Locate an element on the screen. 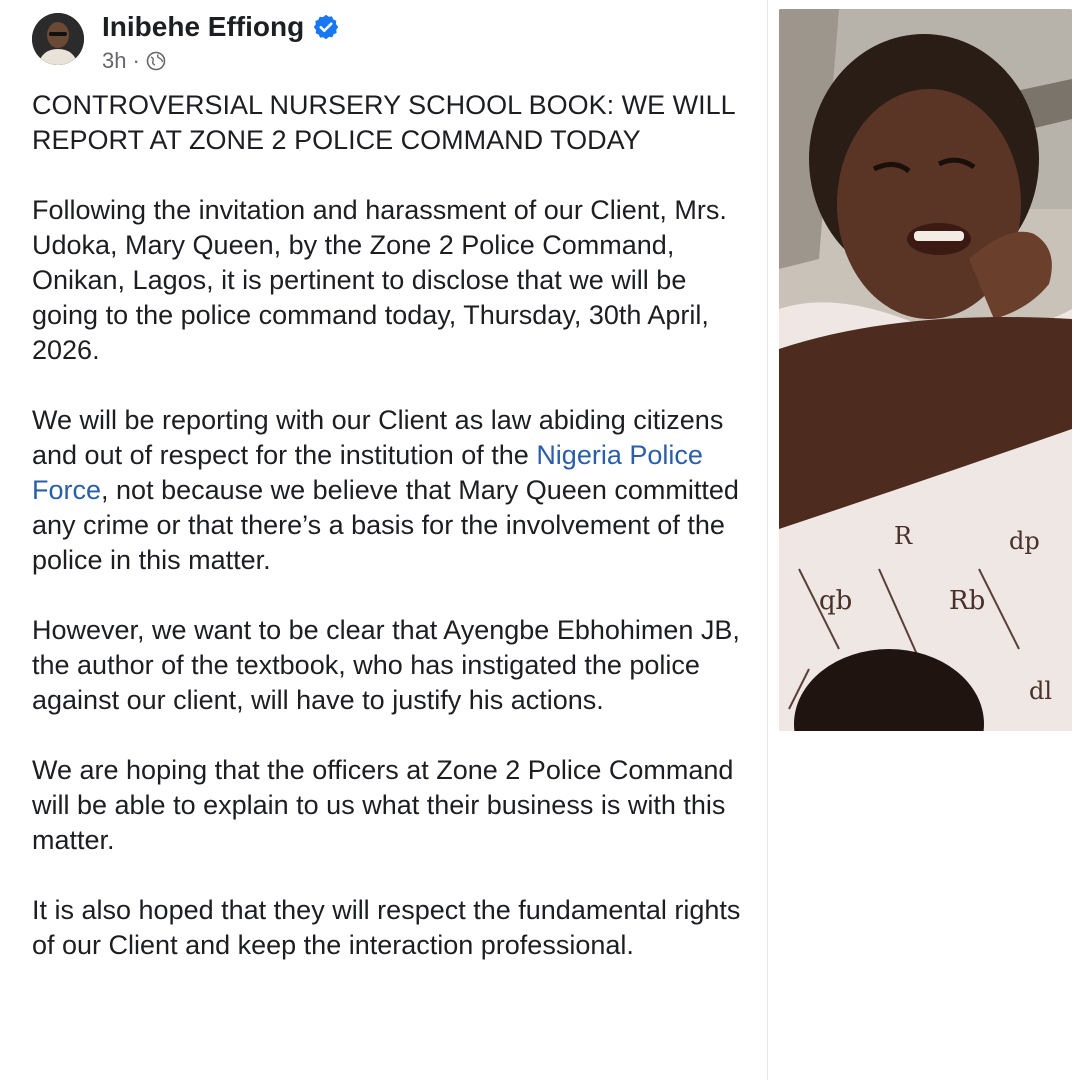  svg-text: dp is located at coordinates (1024, 541).